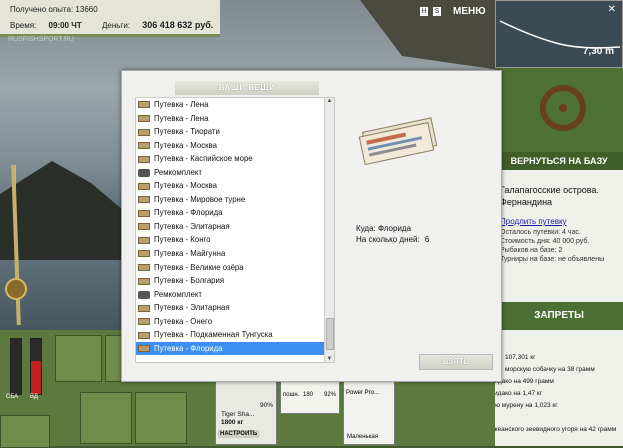  I want to click on info-line: Турниры на базе: не объявлены, so click(552, 259).